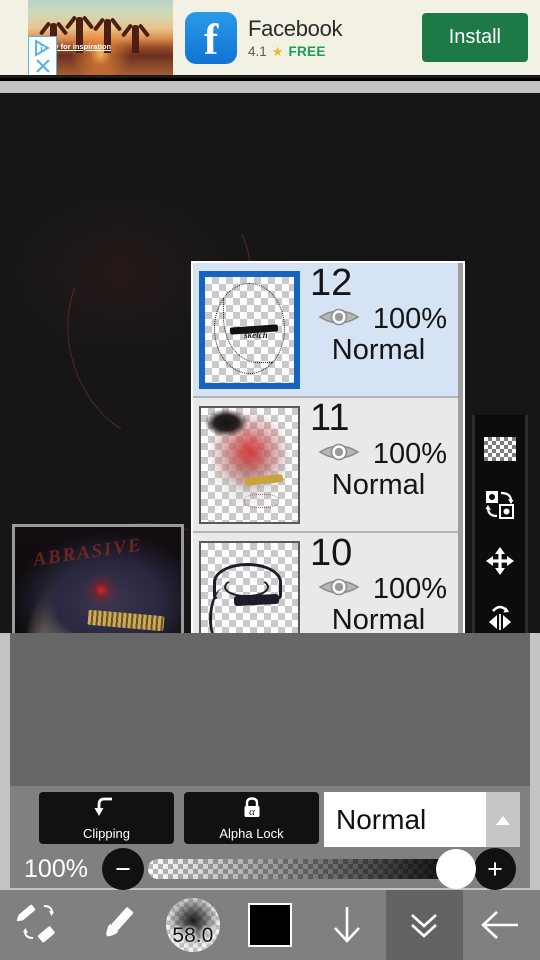 This screenshot has height=960, width=540. I want to click on ad-image: ...ay for inspiration, so click(100, 37).